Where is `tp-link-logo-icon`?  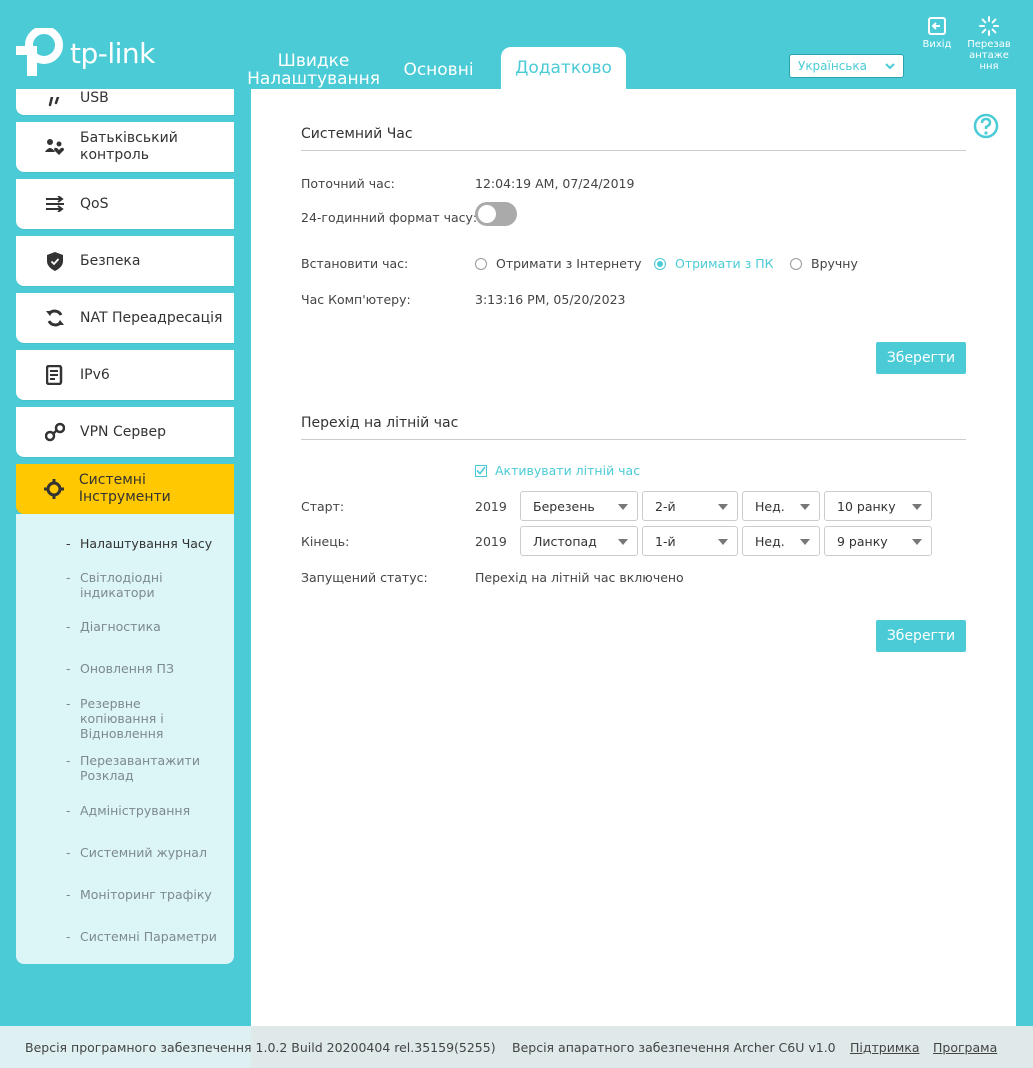
tp-link-logo-icon is located at coordinates (41, 52).